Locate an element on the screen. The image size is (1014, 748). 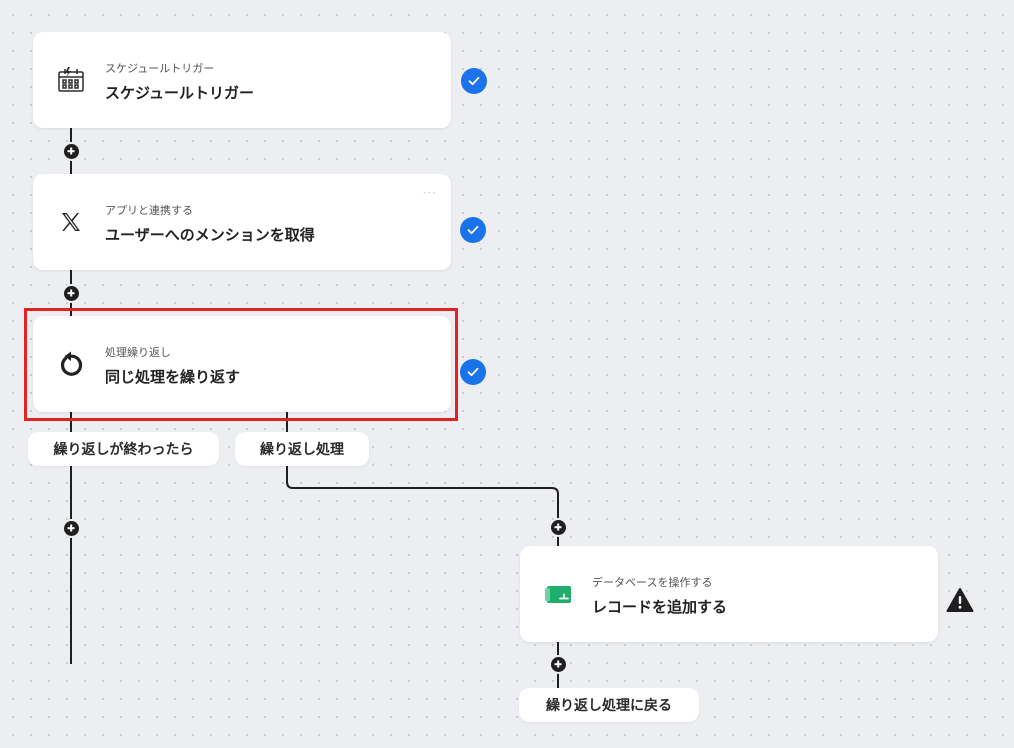
step-title: 同じ処理を繰り返す is located at coordinates (173, 377).